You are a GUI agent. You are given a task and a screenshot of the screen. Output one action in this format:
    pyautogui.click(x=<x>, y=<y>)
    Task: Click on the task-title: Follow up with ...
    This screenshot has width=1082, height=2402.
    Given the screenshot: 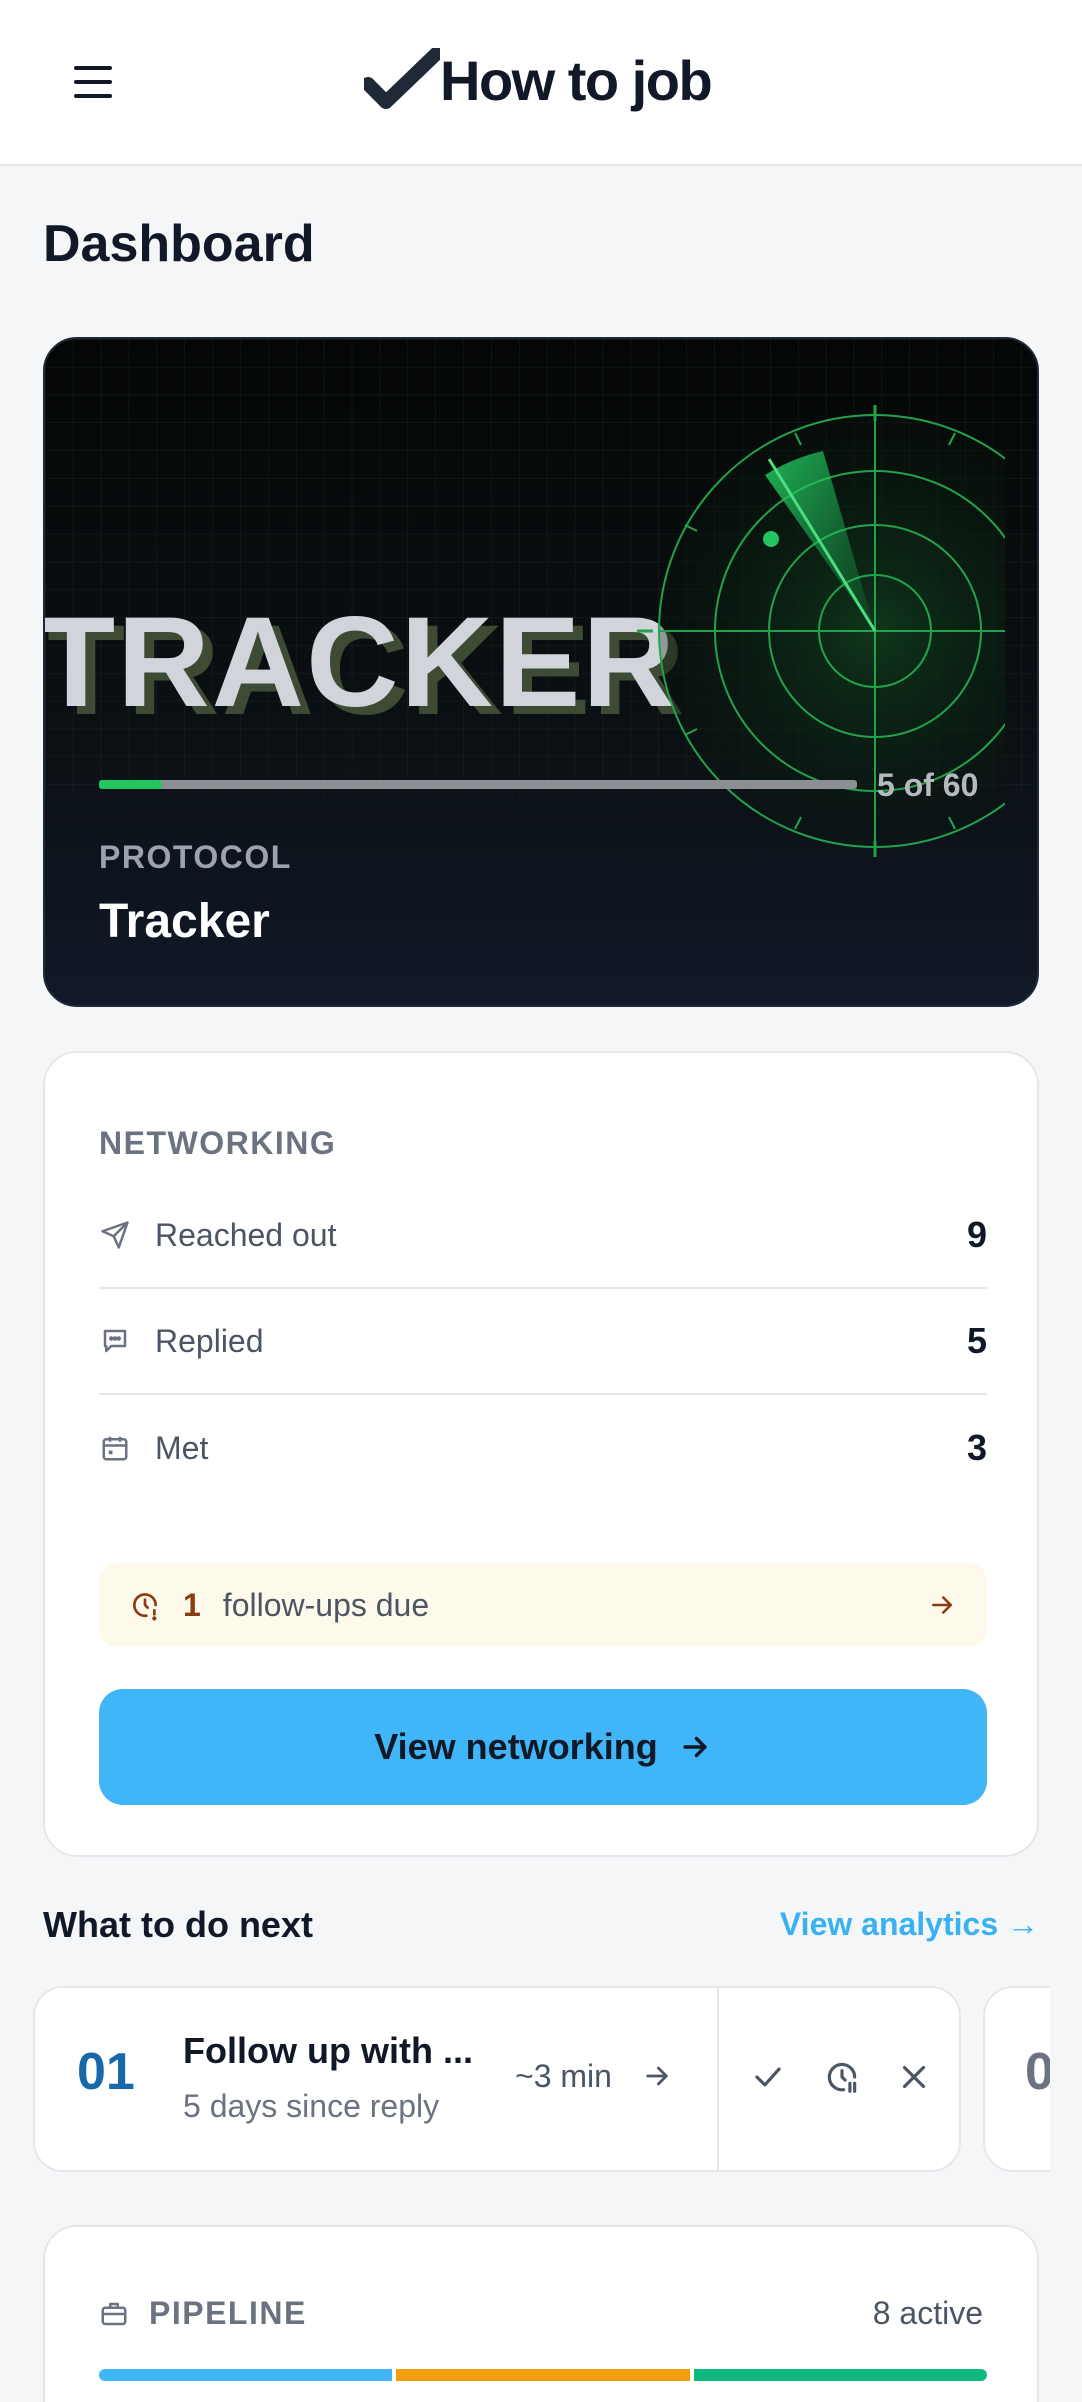 What is the action you would take?
    pyautogui.click(x=328, y=2050)
    